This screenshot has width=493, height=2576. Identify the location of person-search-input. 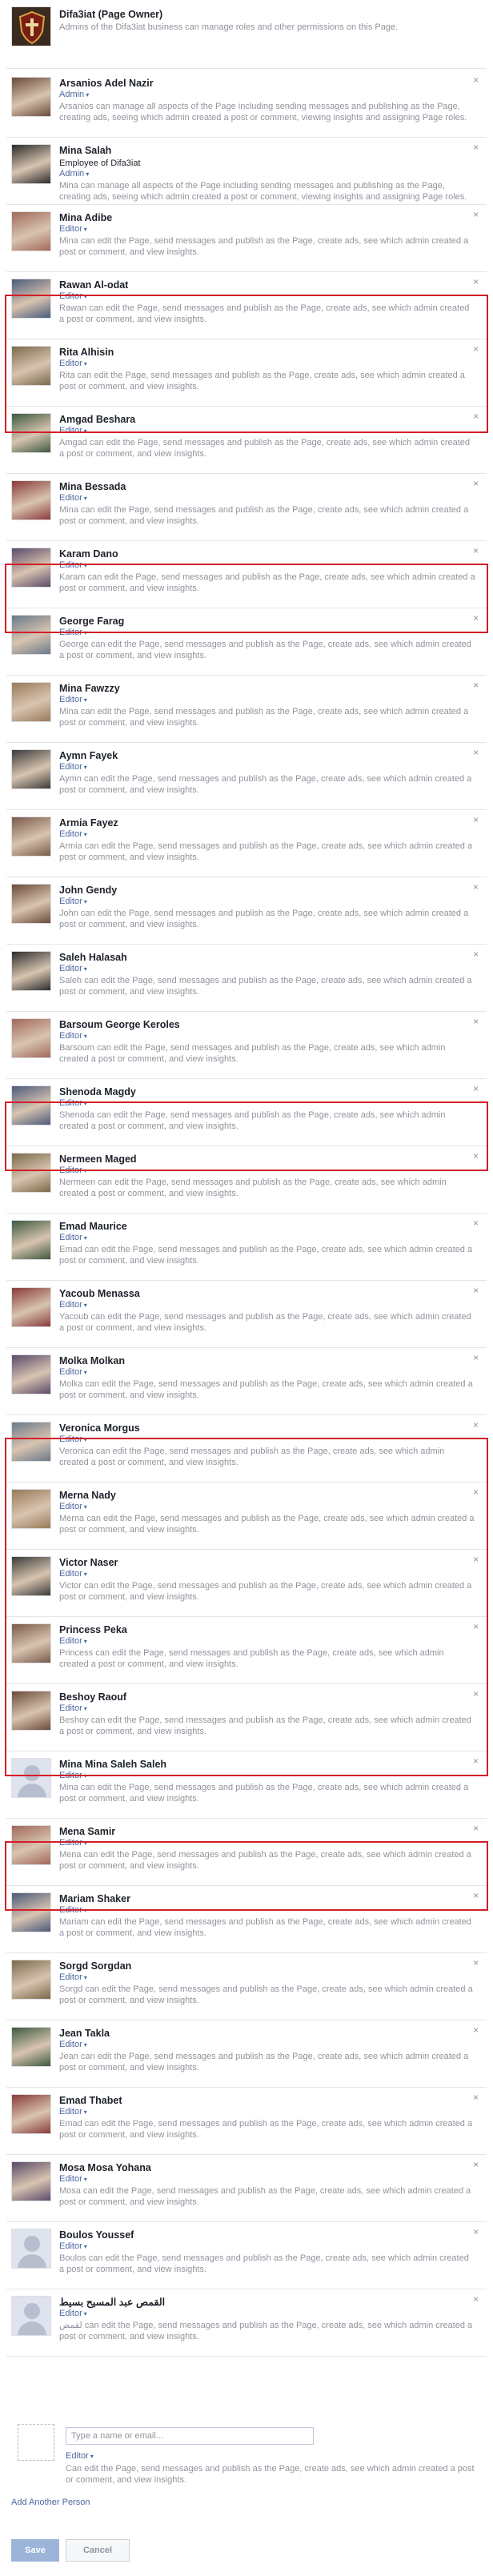
(190, 2436).